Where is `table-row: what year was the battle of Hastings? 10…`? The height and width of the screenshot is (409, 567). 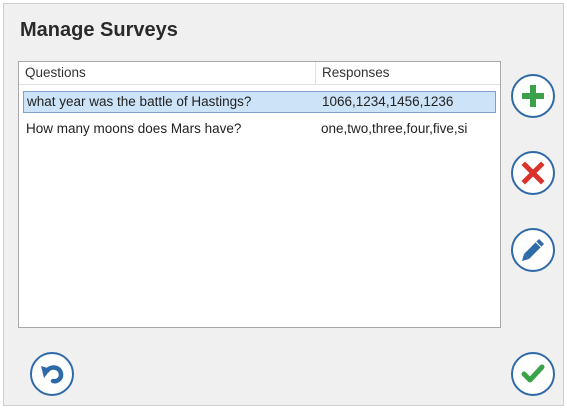
table-row: what year was the battle of Hastings? 10… is located at coordinates (259, 102).